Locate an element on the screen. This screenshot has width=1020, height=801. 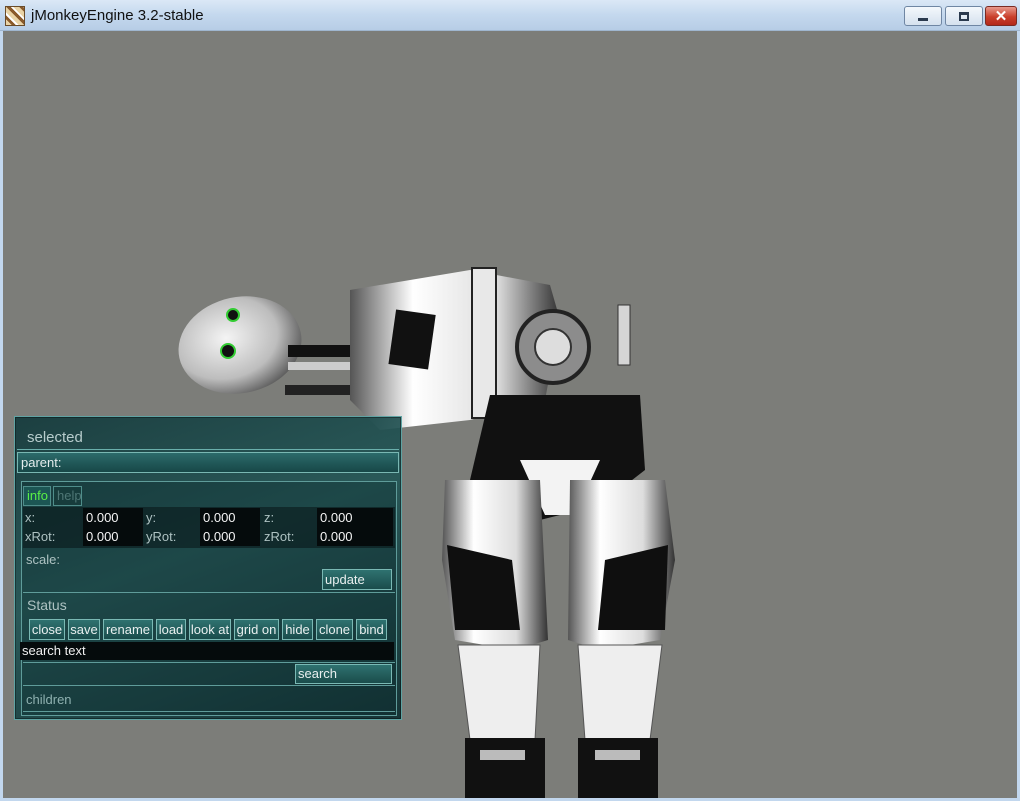
xrot-value: 0.000 is located at coordinates (113, 536).